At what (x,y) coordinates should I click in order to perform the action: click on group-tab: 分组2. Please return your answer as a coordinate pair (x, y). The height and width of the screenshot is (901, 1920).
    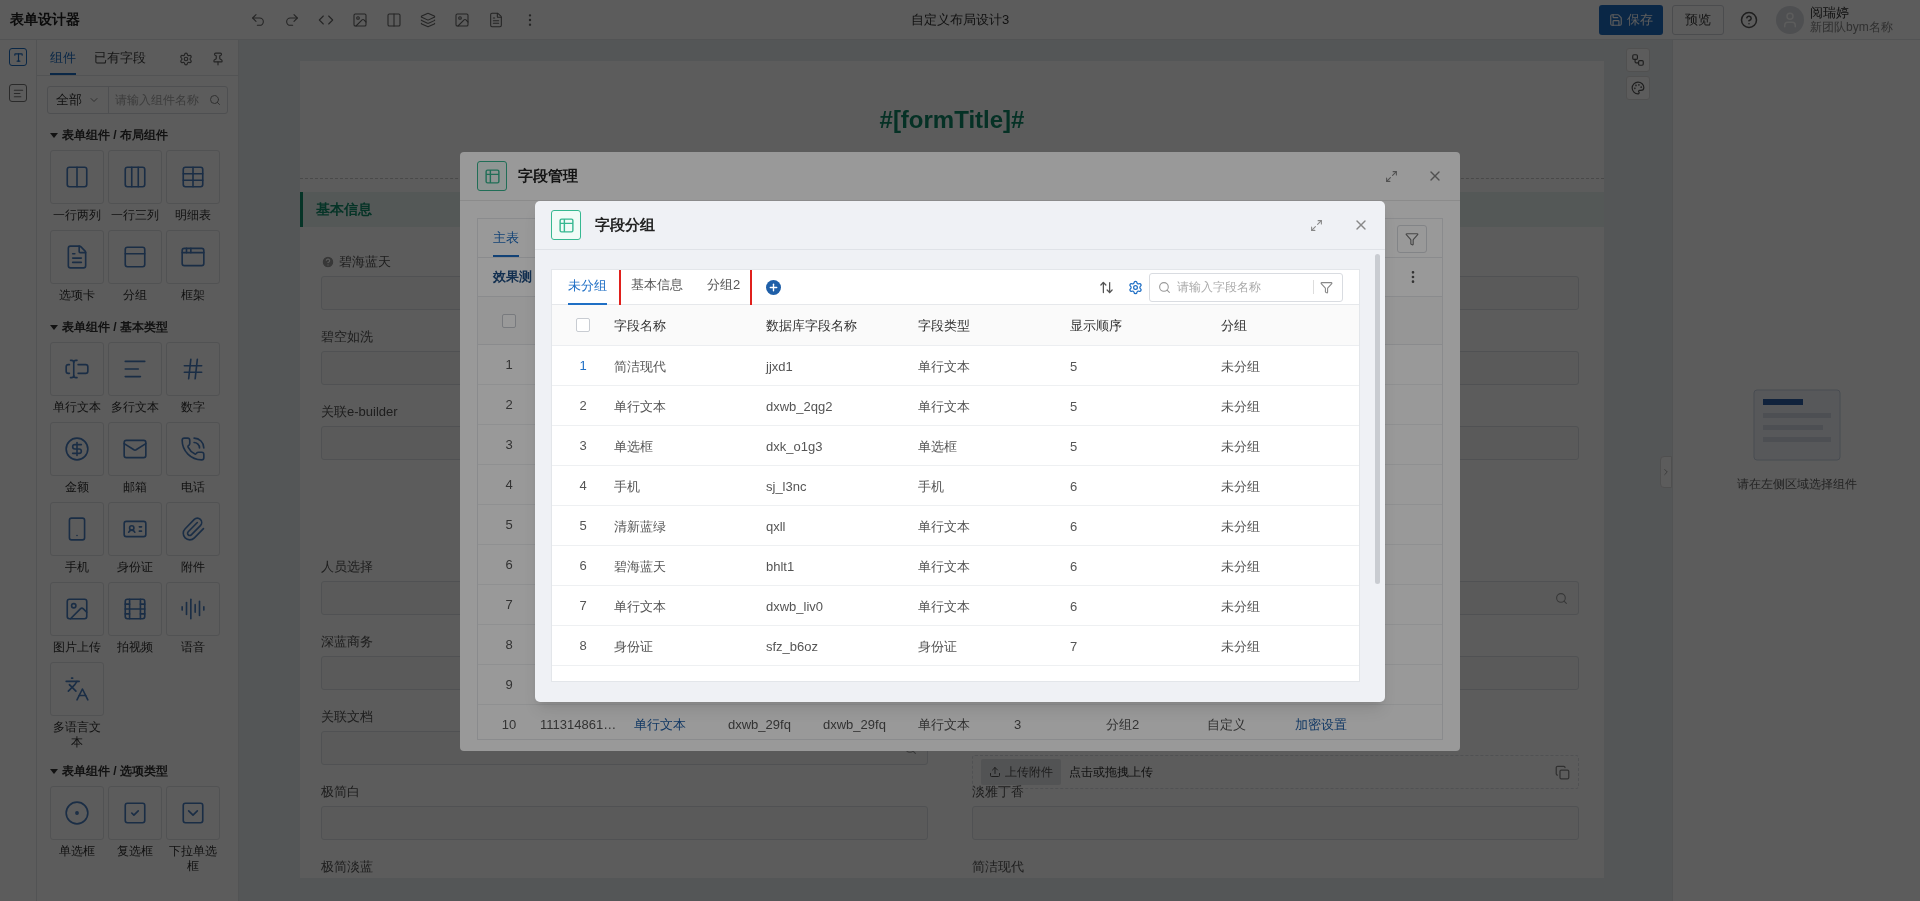
    Looking at the image, I should click on (724, 287).